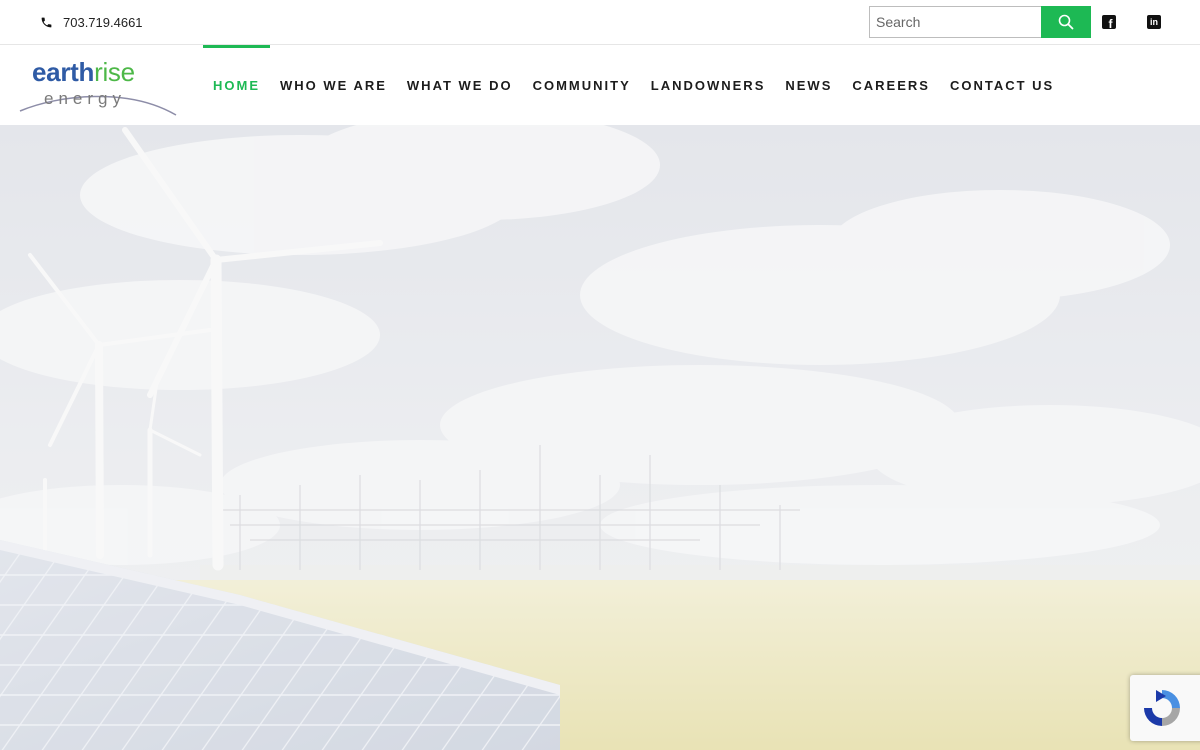 This screenshot has height=750, width=1200. Describe the element at coordinates (460, 85) in the screenshot. I see `nav-what-we-do: WHAT WE DO` at that location.